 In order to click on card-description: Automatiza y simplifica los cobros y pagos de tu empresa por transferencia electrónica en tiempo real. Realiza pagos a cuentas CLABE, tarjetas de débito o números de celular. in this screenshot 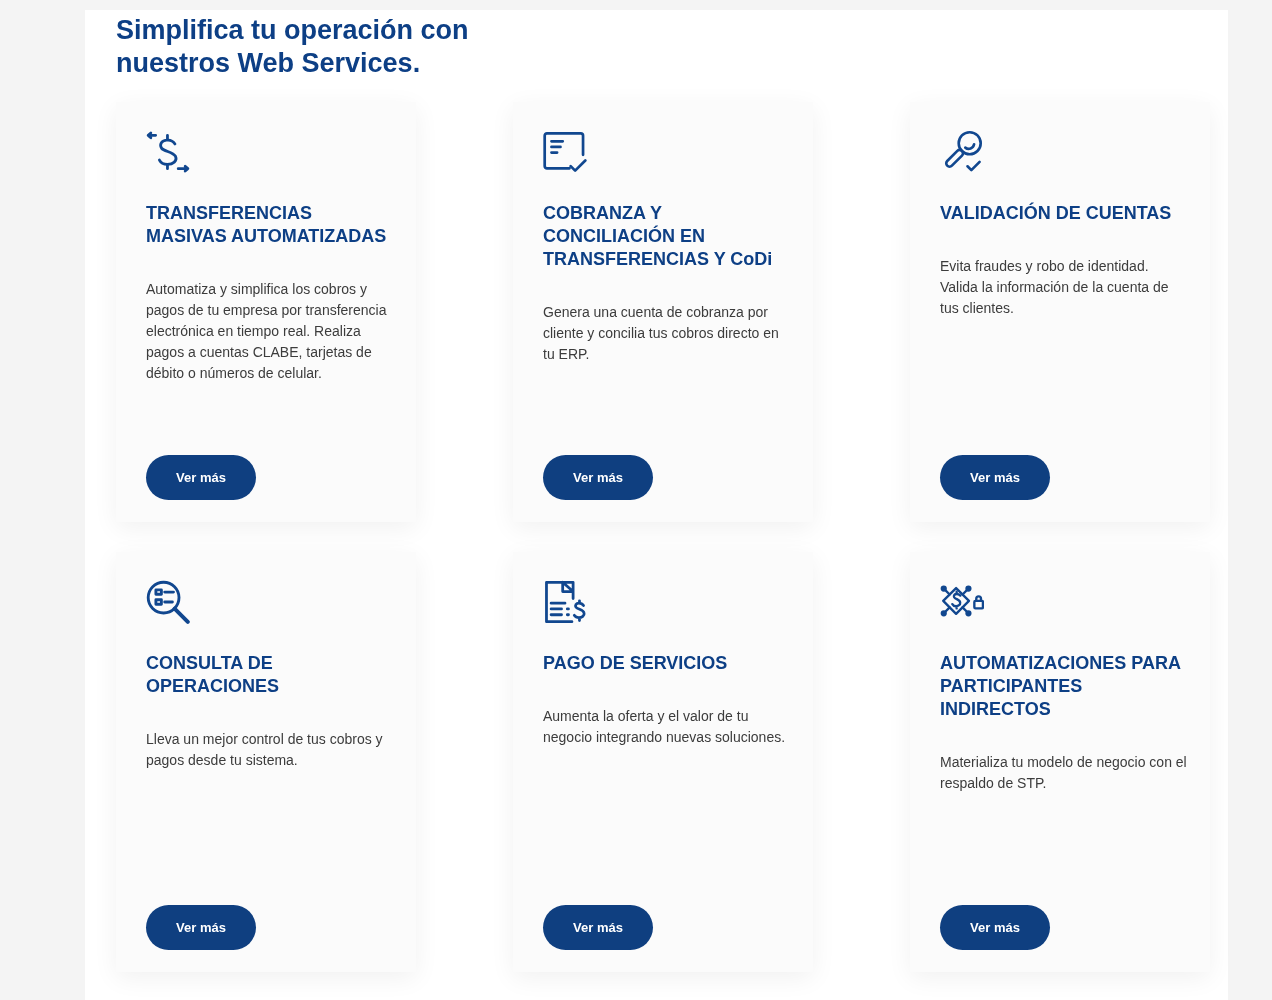, I will do `click(267, 331)`.